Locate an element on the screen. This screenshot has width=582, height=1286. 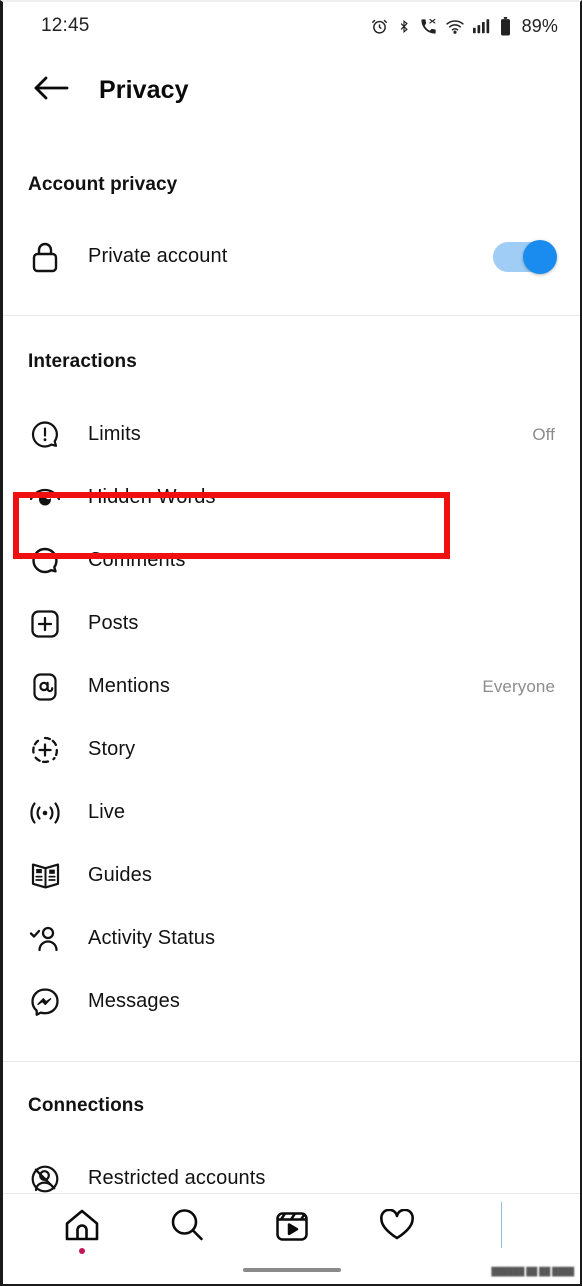
limits-bubble-icon is located at coordinates (45, 435).